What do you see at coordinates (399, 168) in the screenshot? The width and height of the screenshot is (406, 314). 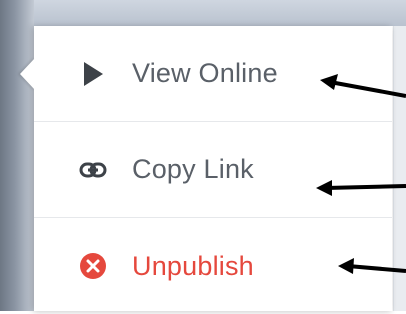 I see `page-edge` at bounding box center [399, 168].